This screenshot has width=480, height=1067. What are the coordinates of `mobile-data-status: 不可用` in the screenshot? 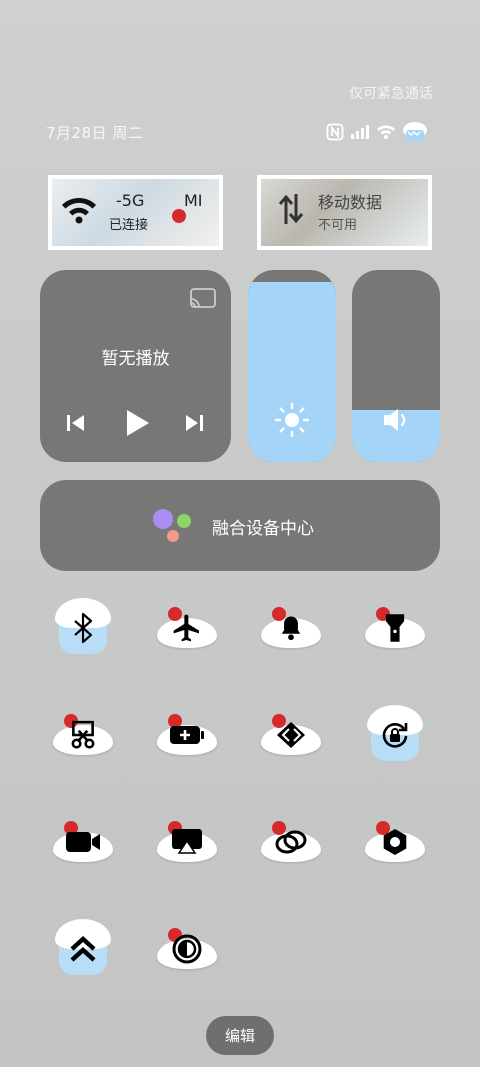 It's located at (338, 225).